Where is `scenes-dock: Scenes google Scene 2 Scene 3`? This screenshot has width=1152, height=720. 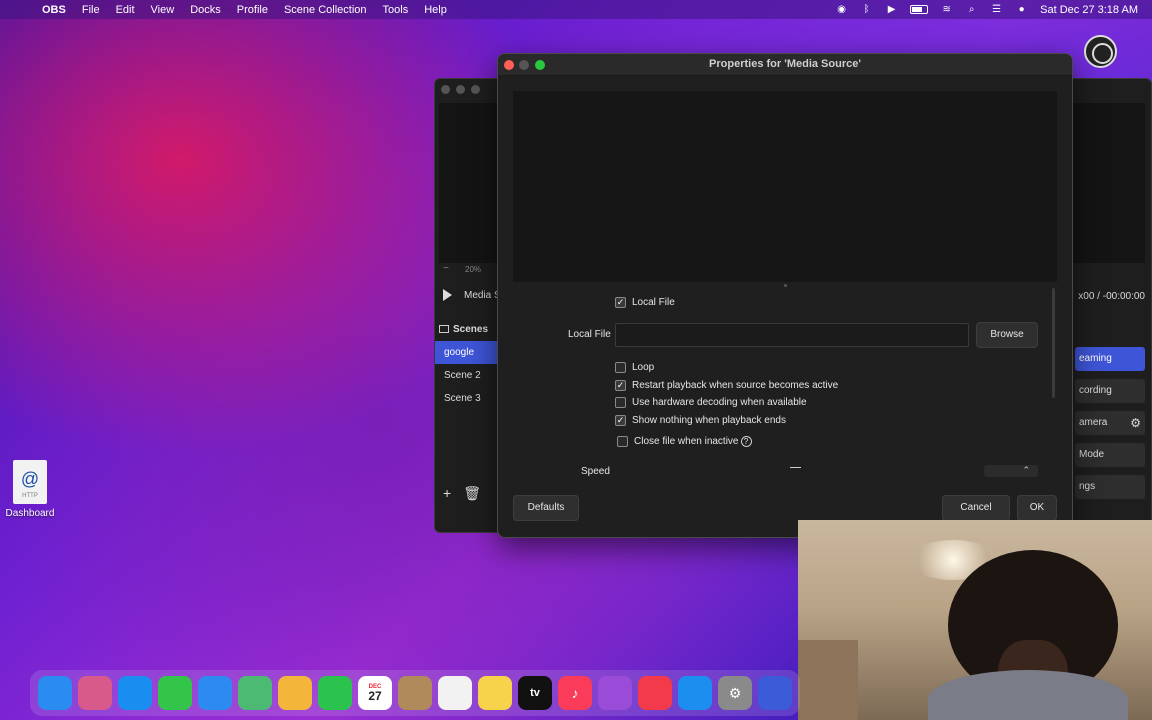 scenes-dock: Scenes google Scene 2 Scene 3 is located at coordinates (467, 411).